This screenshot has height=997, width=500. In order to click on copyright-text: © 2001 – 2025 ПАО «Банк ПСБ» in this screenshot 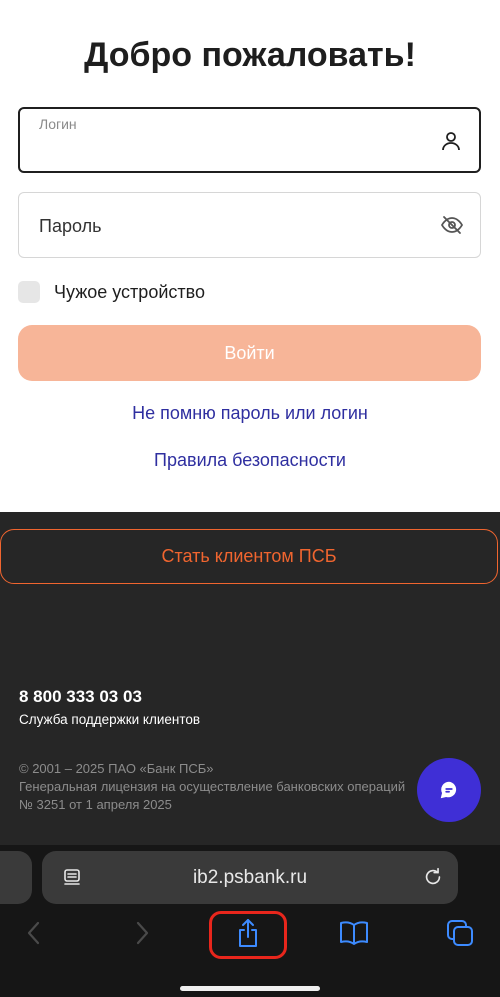, I will do `click(116, 768)`.